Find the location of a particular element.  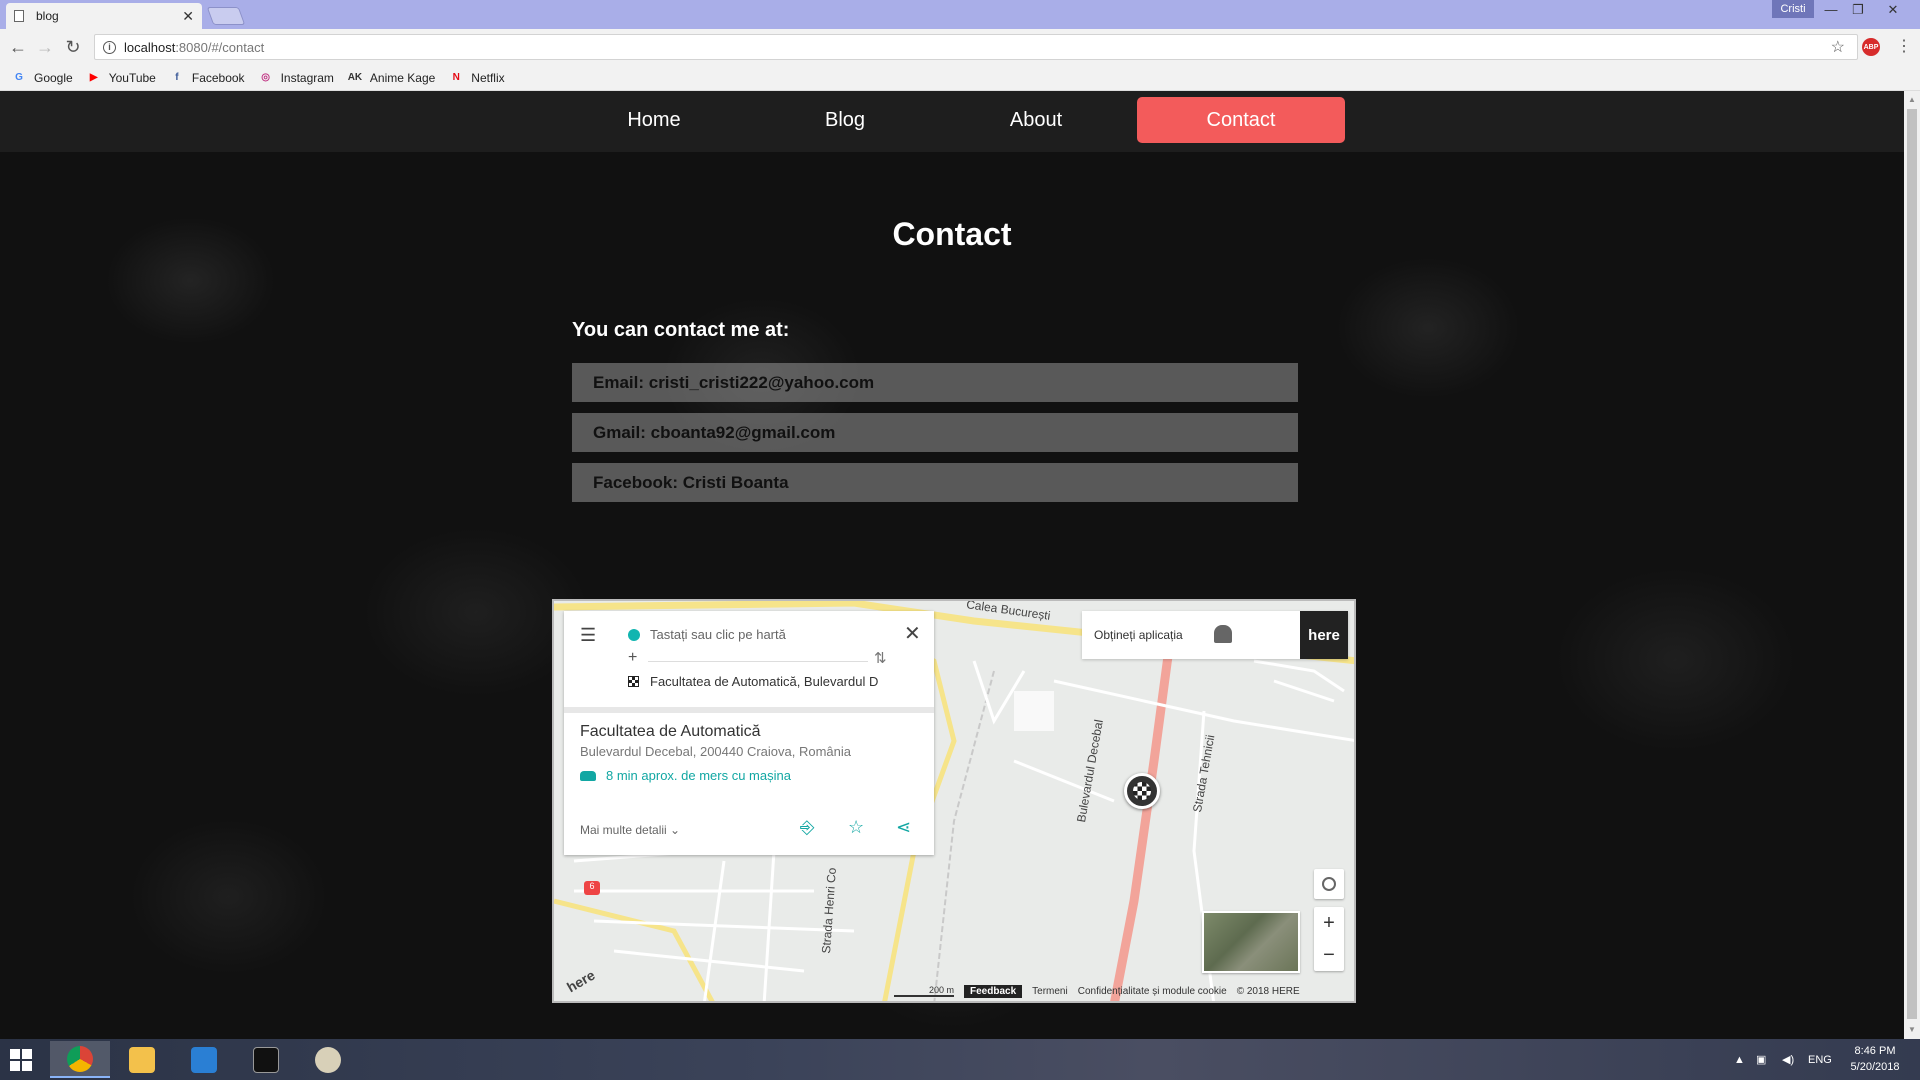

privacy-link: Confidențialitate și module cookie is located at coordinates (1152, 991).